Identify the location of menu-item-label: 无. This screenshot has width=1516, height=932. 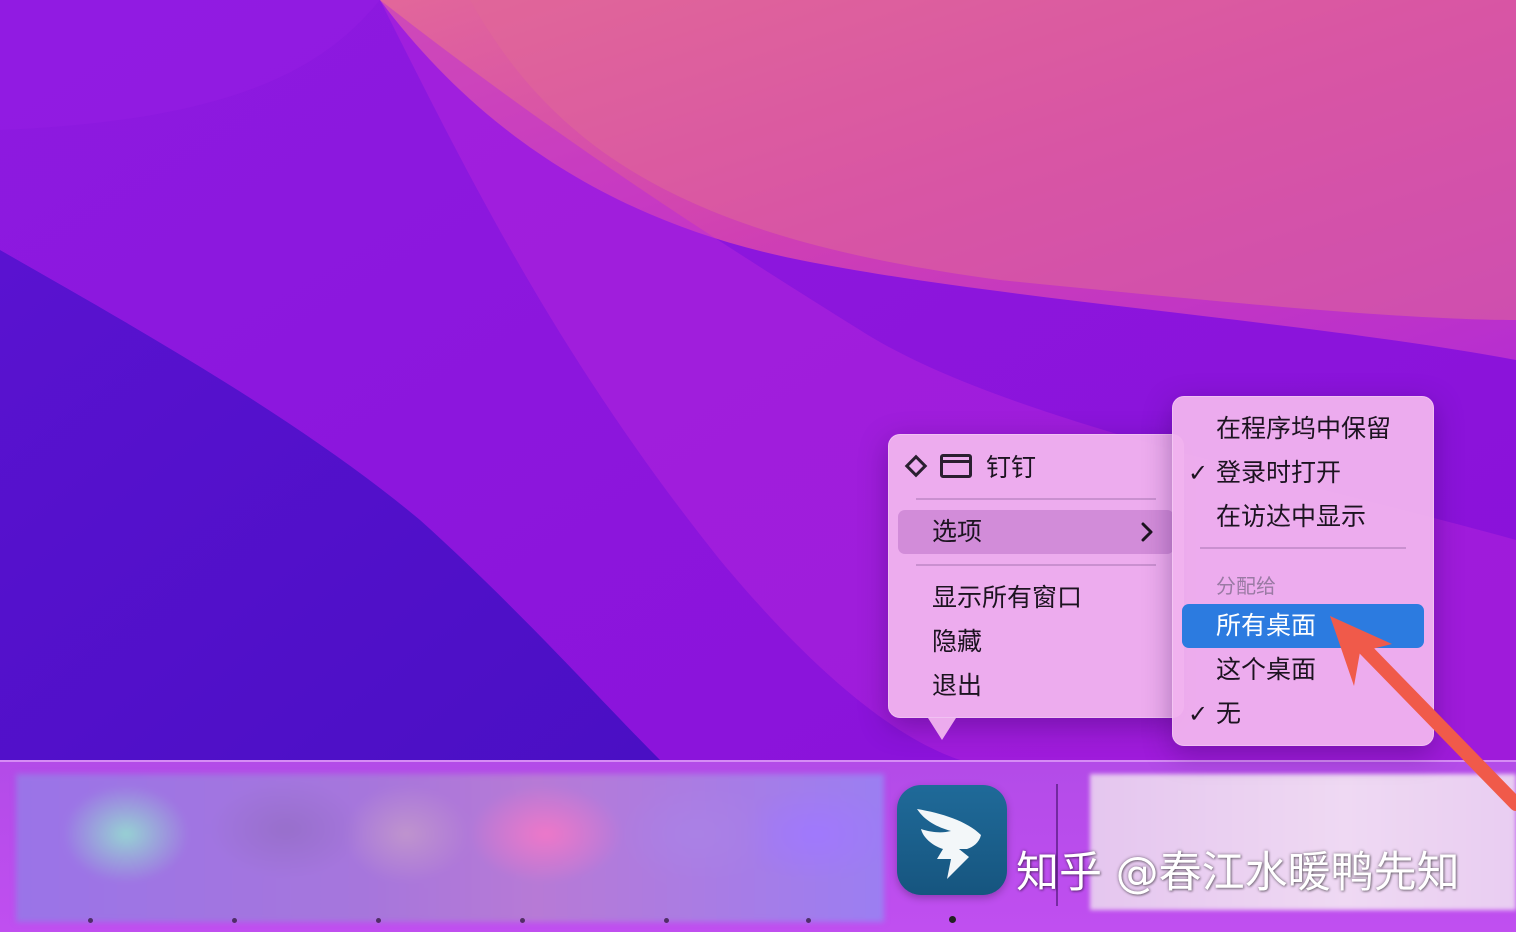
(1229, 713).